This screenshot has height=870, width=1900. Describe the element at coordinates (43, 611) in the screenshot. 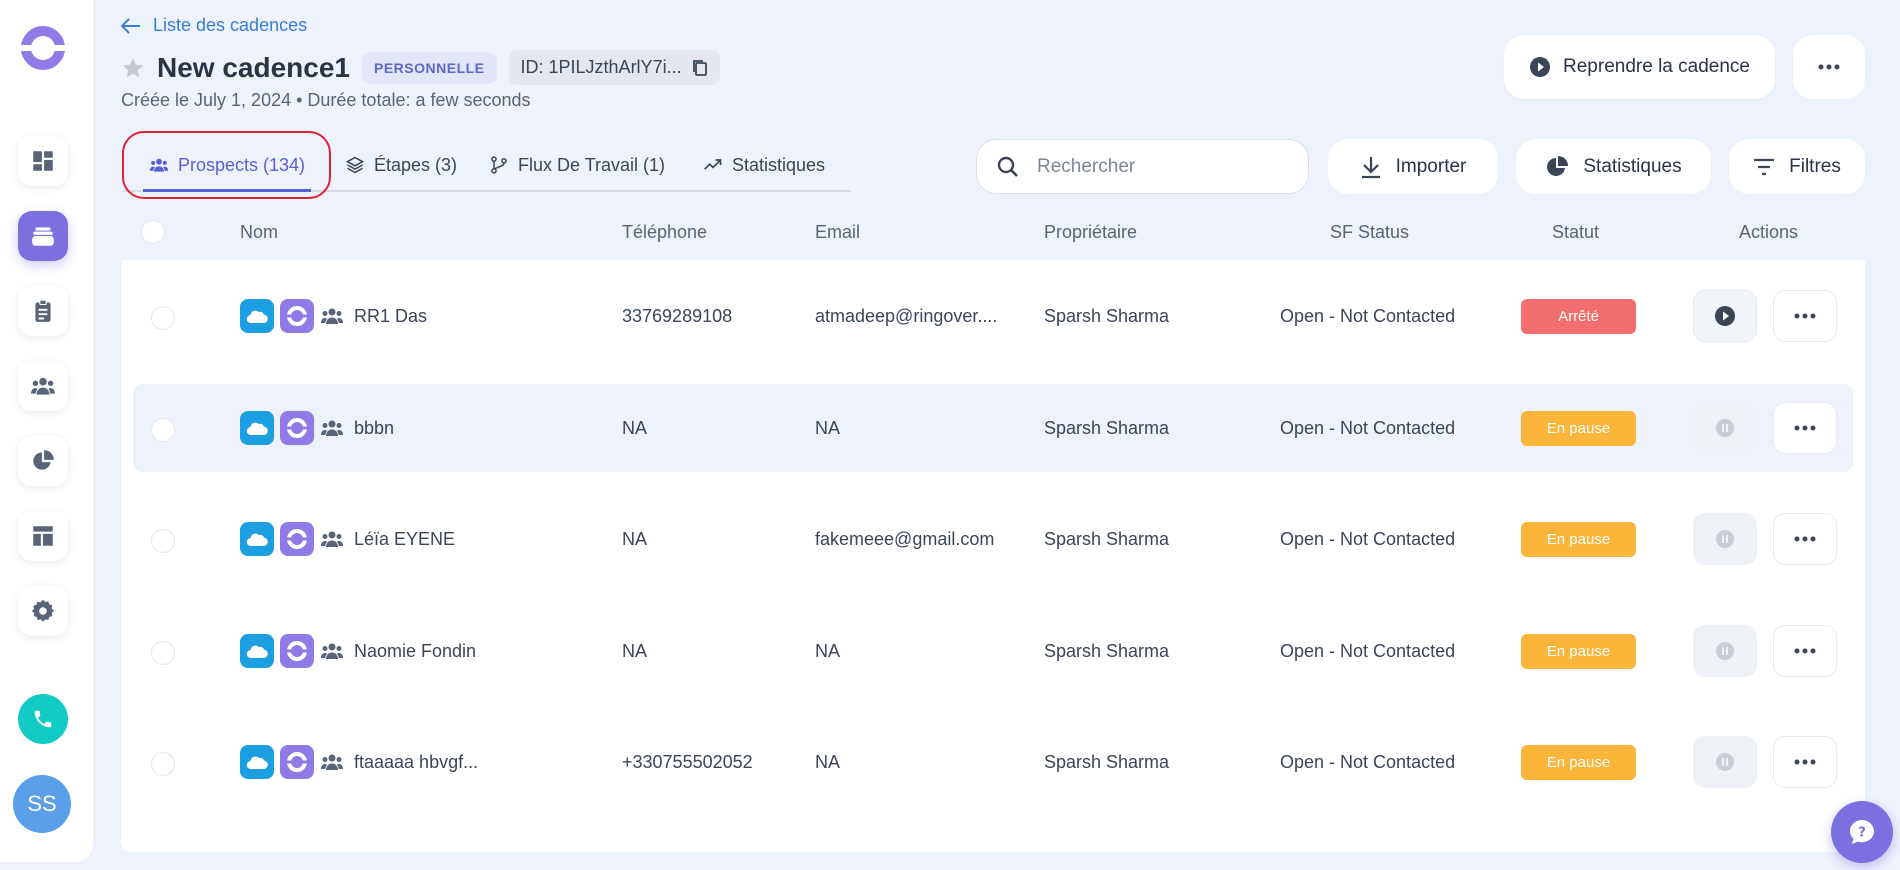

I see `nav-settings` at that location.